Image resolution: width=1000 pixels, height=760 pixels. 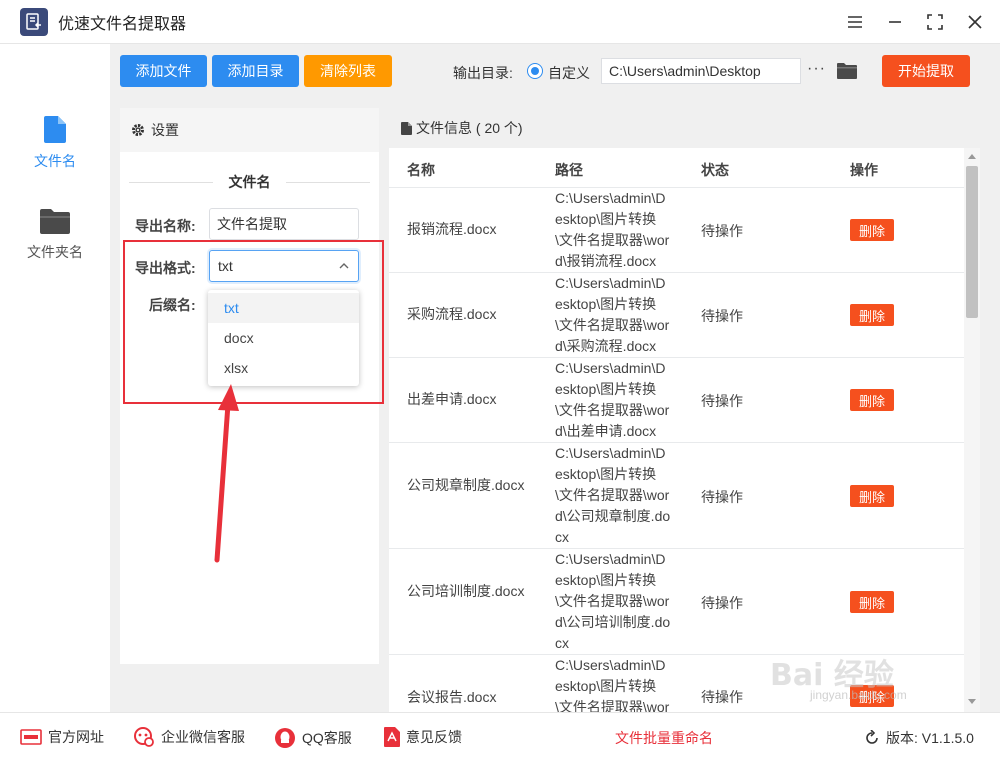 I want to click on qq-service-link: QQ客服, so click(x=313, y=738).